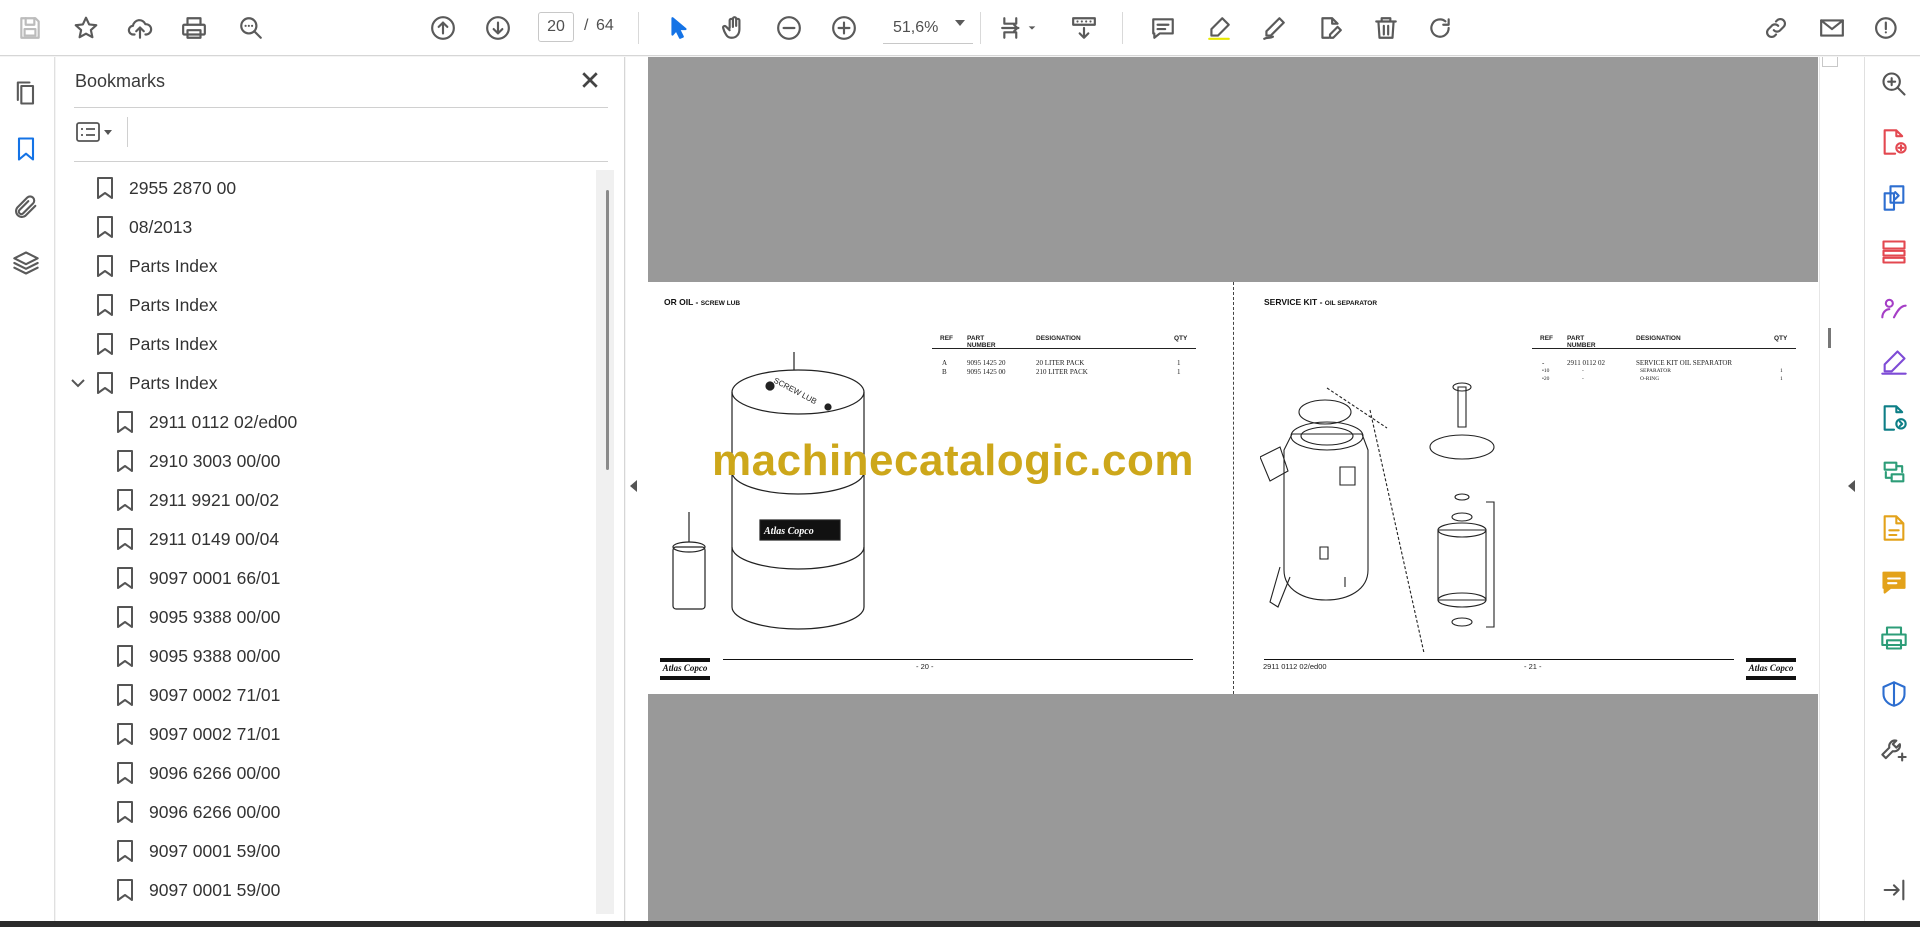 The height and width of the screenshot is (927, 1920). What do you see at coordinates (1830, 62) in the screenshot?
I see `document-scrollbar-top` at bounding box center [1830, 62].